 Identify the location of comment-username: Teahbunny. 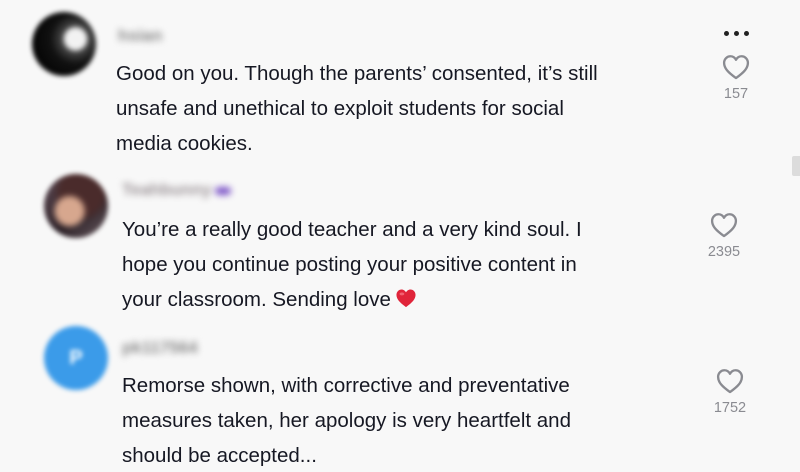
(177, 190).